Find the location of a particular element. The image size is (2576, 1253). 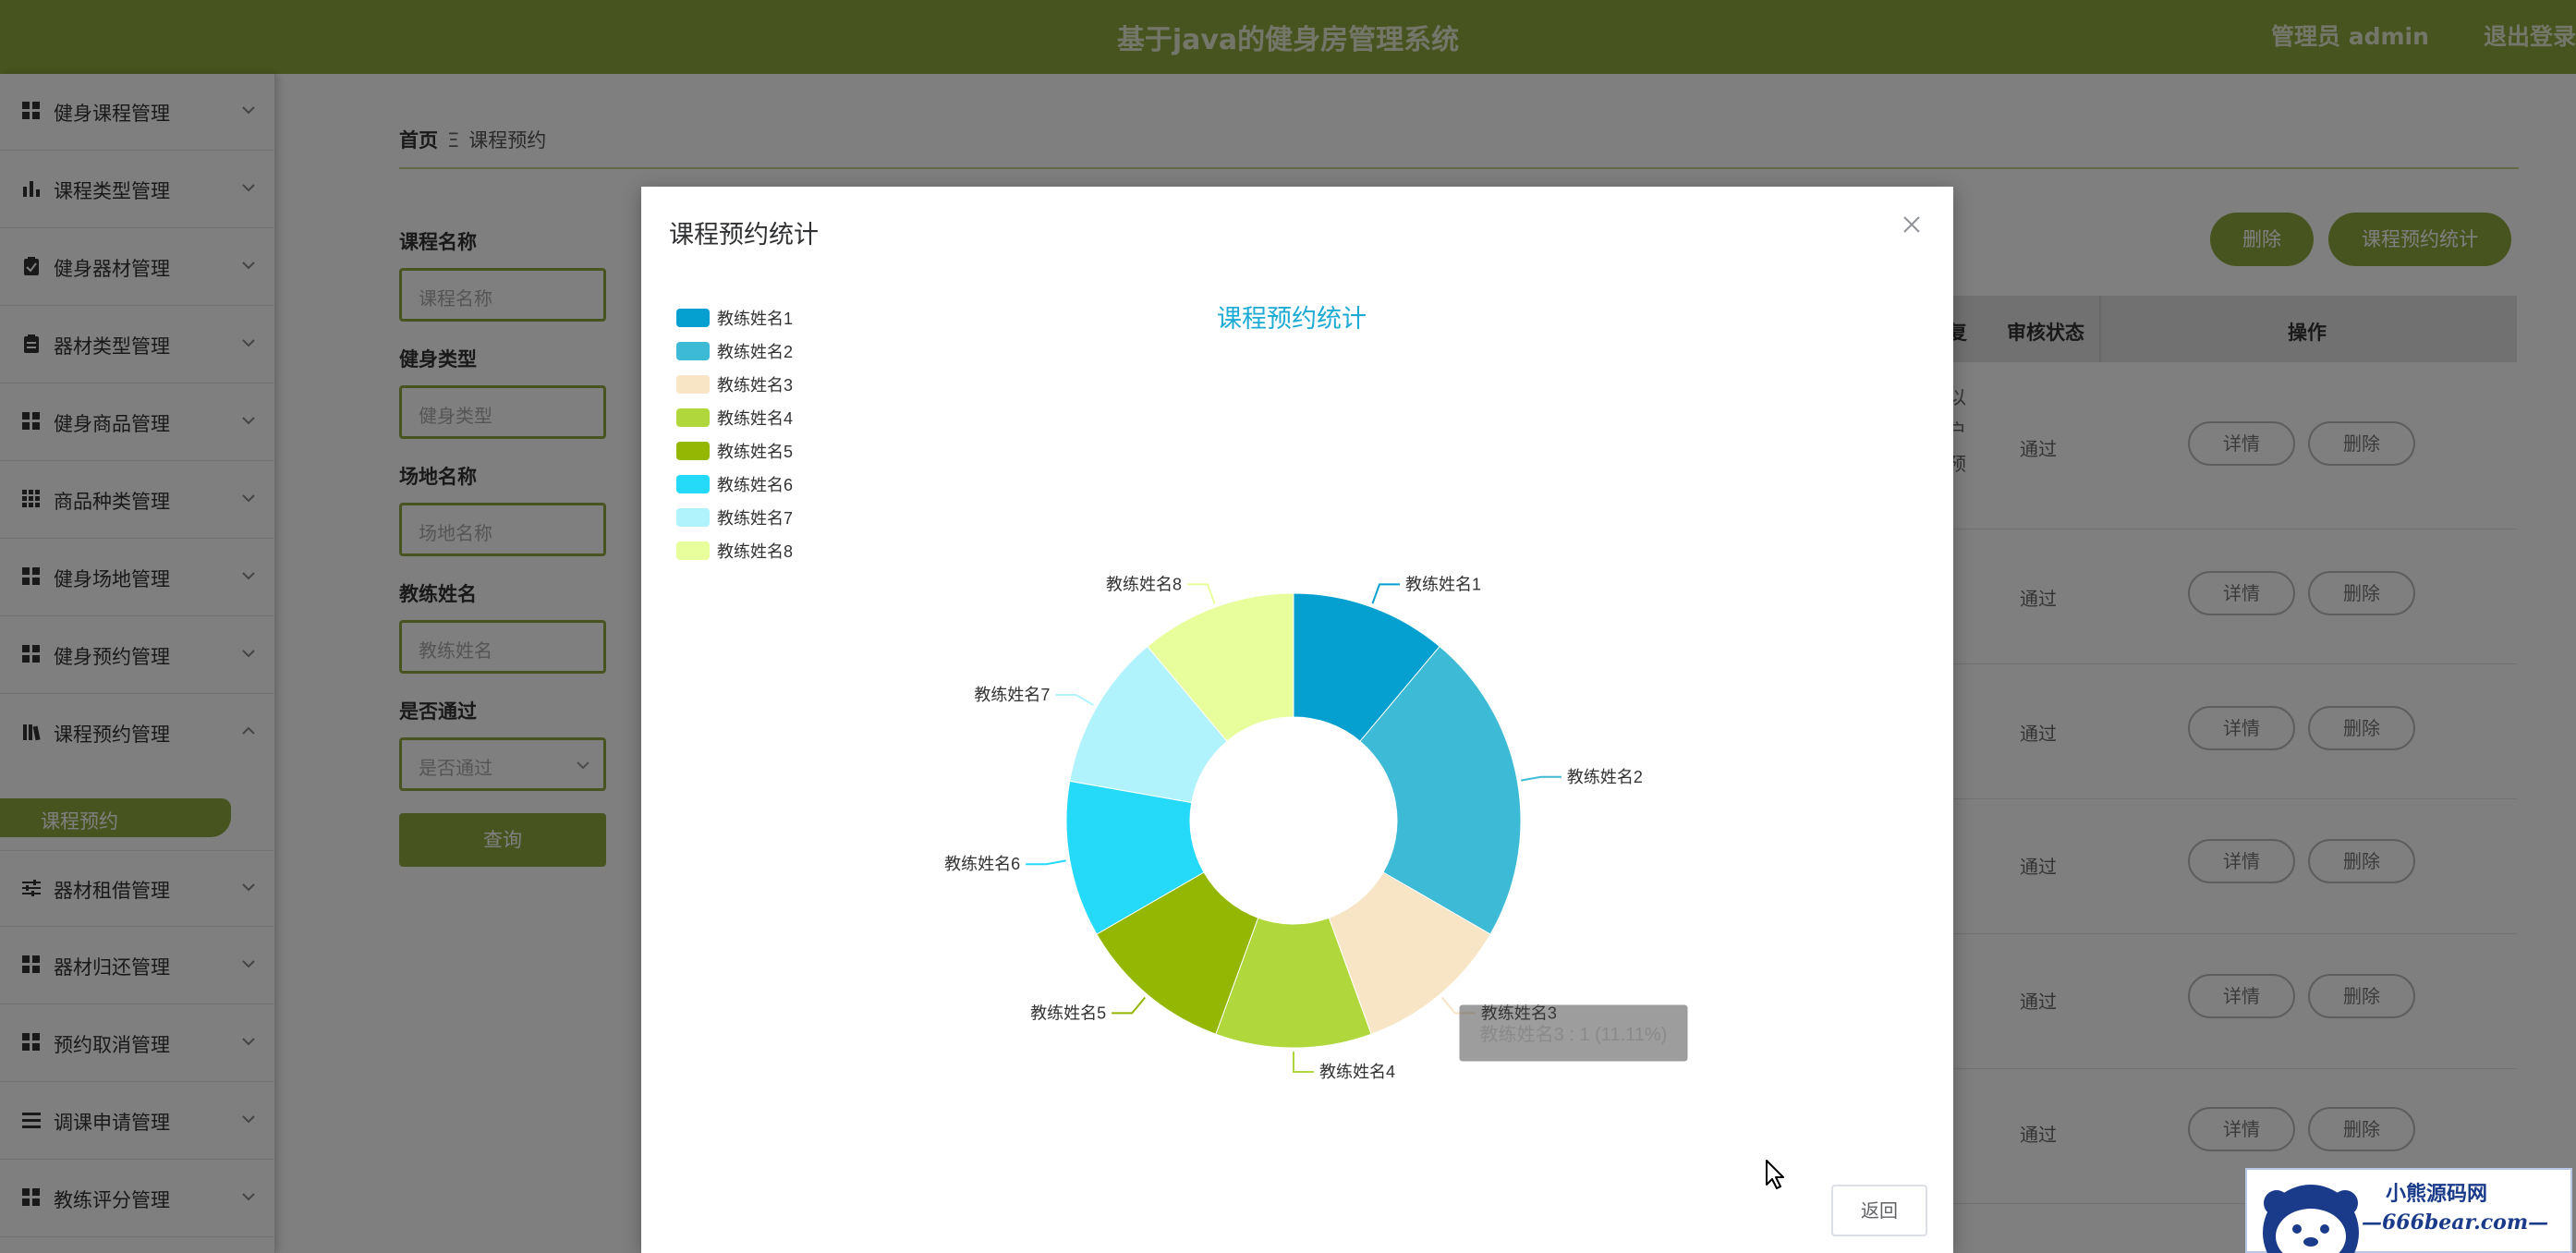

return-button: 返回 is located at coordinates (1879, 1210).